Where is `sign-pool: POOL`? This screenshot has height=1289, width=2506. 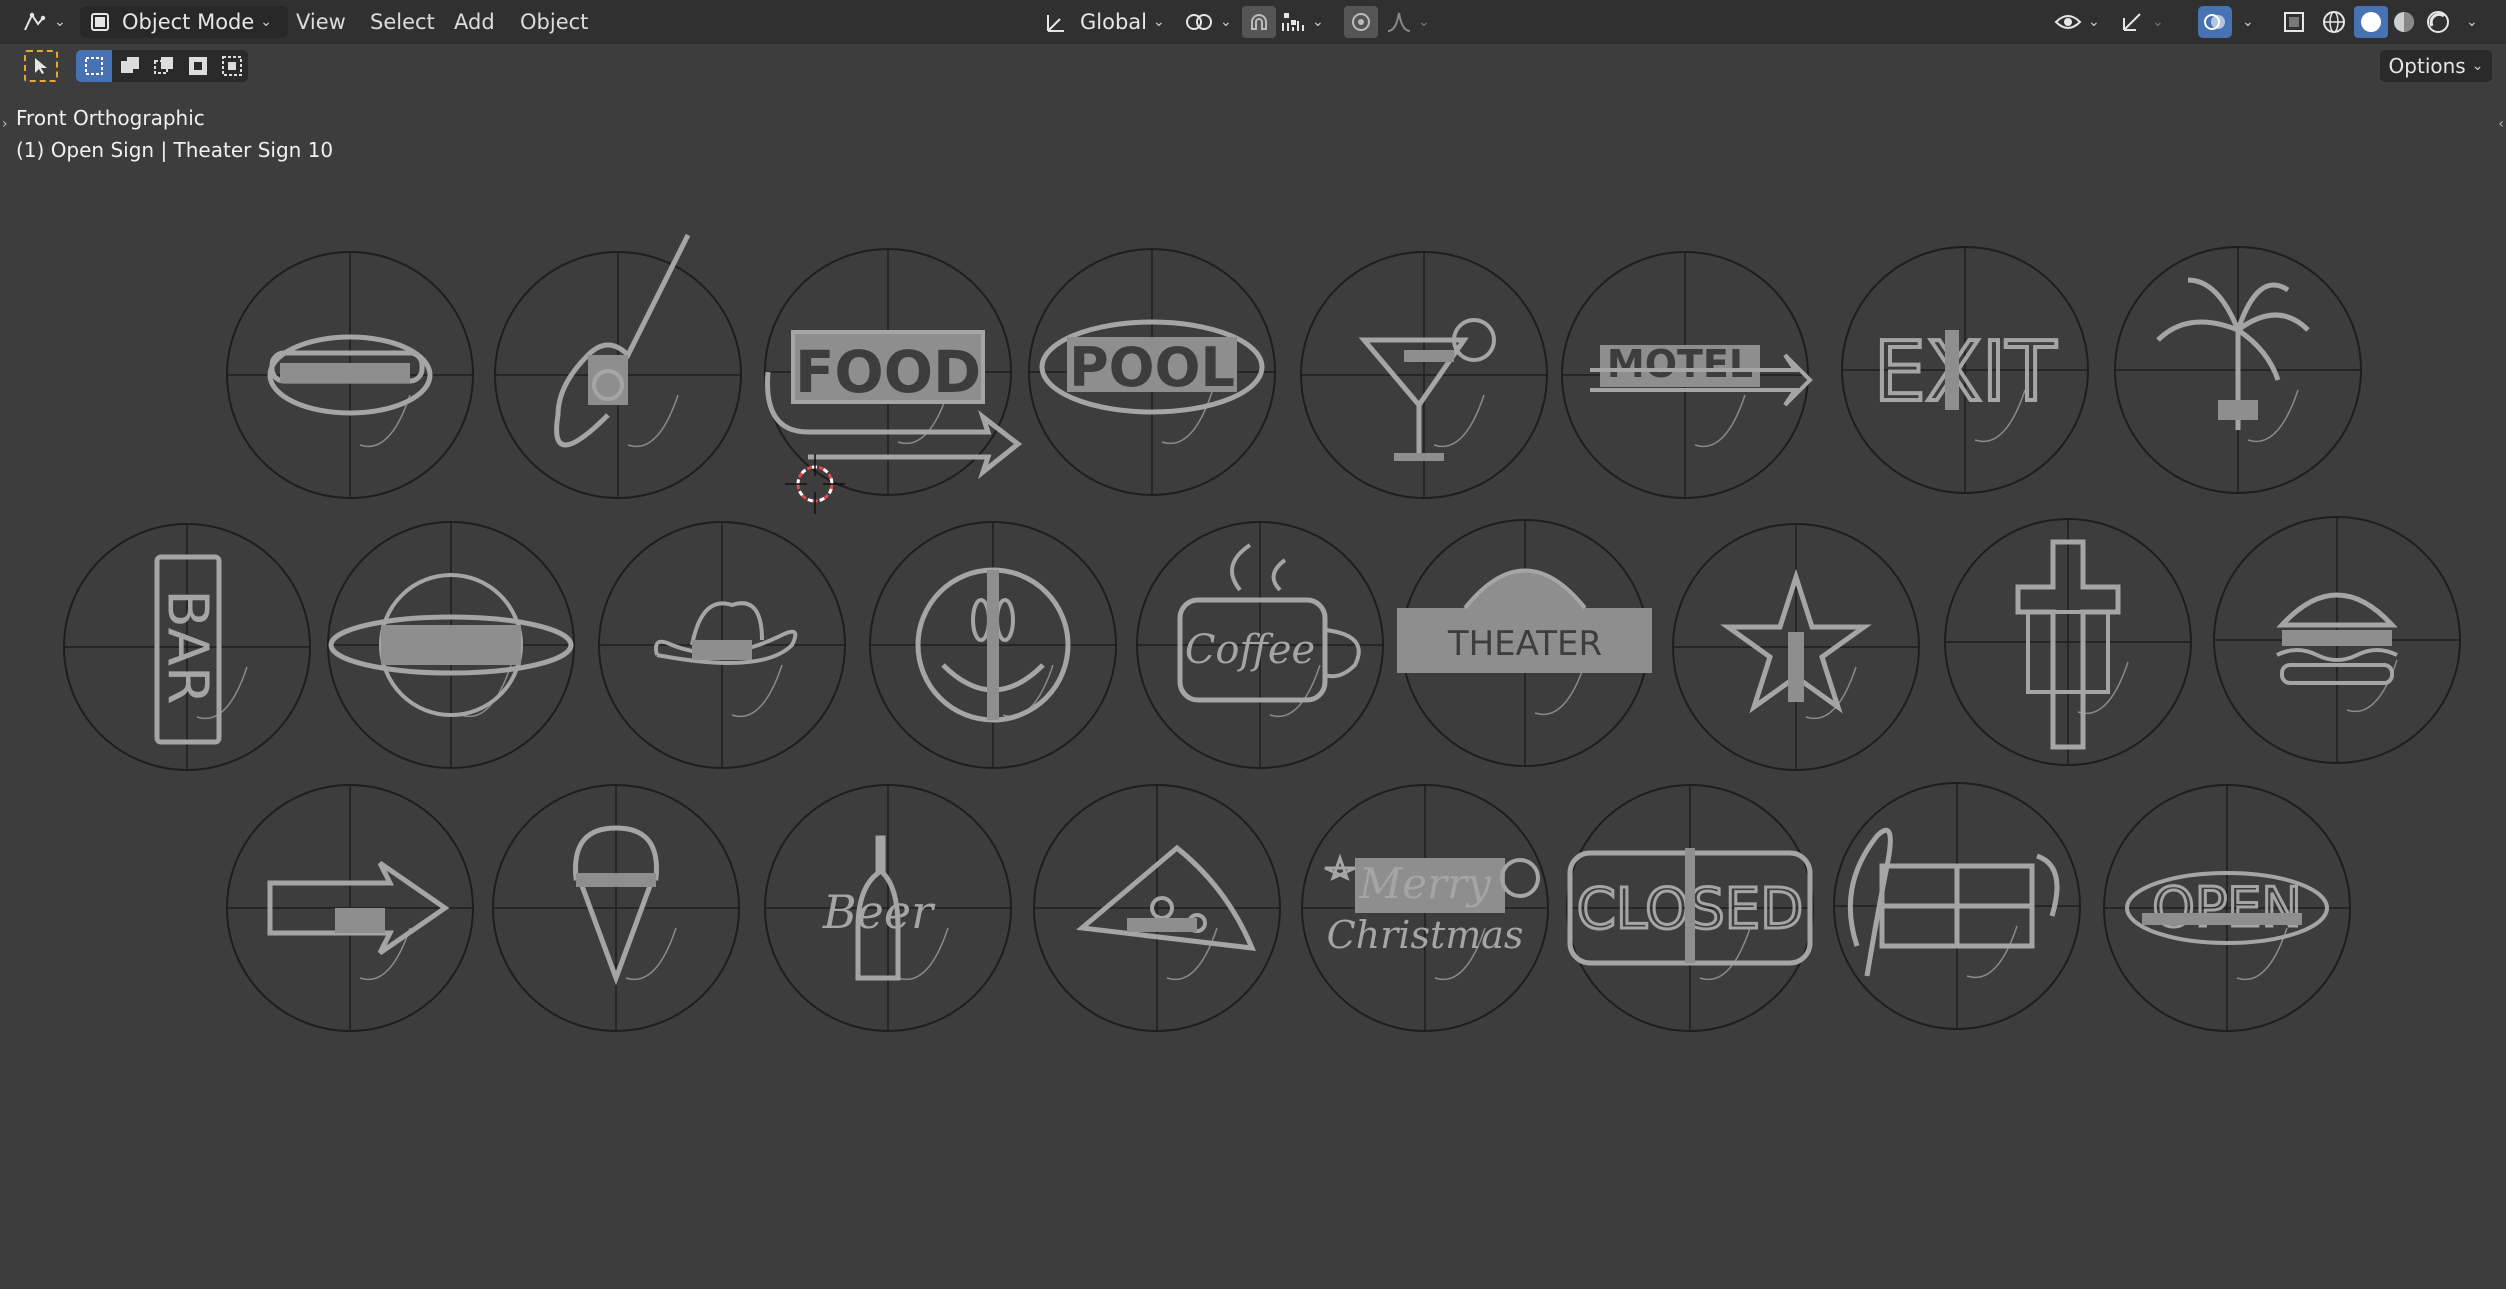
sign-pool: POOL is located at coordinates (1152, 372).